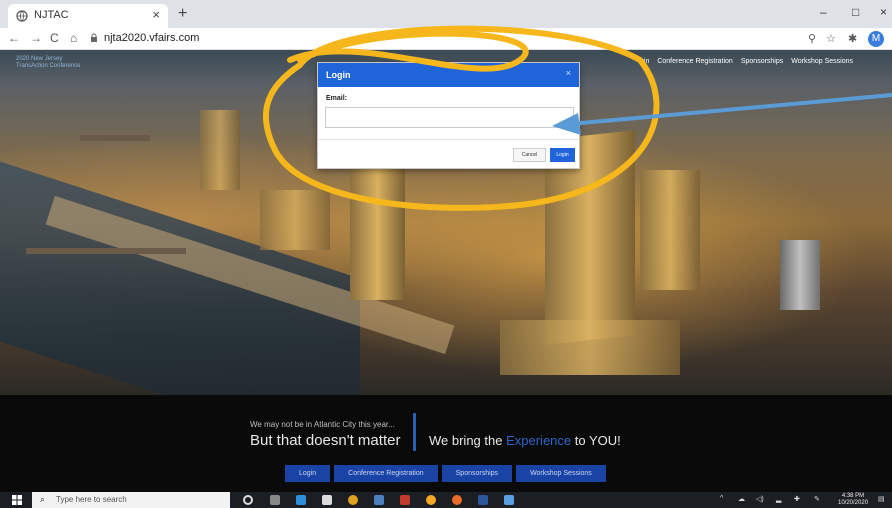  Describe the element at coordinates (721, 498) in the screenshot. I see `chevron-up-icon: ^` at that location.